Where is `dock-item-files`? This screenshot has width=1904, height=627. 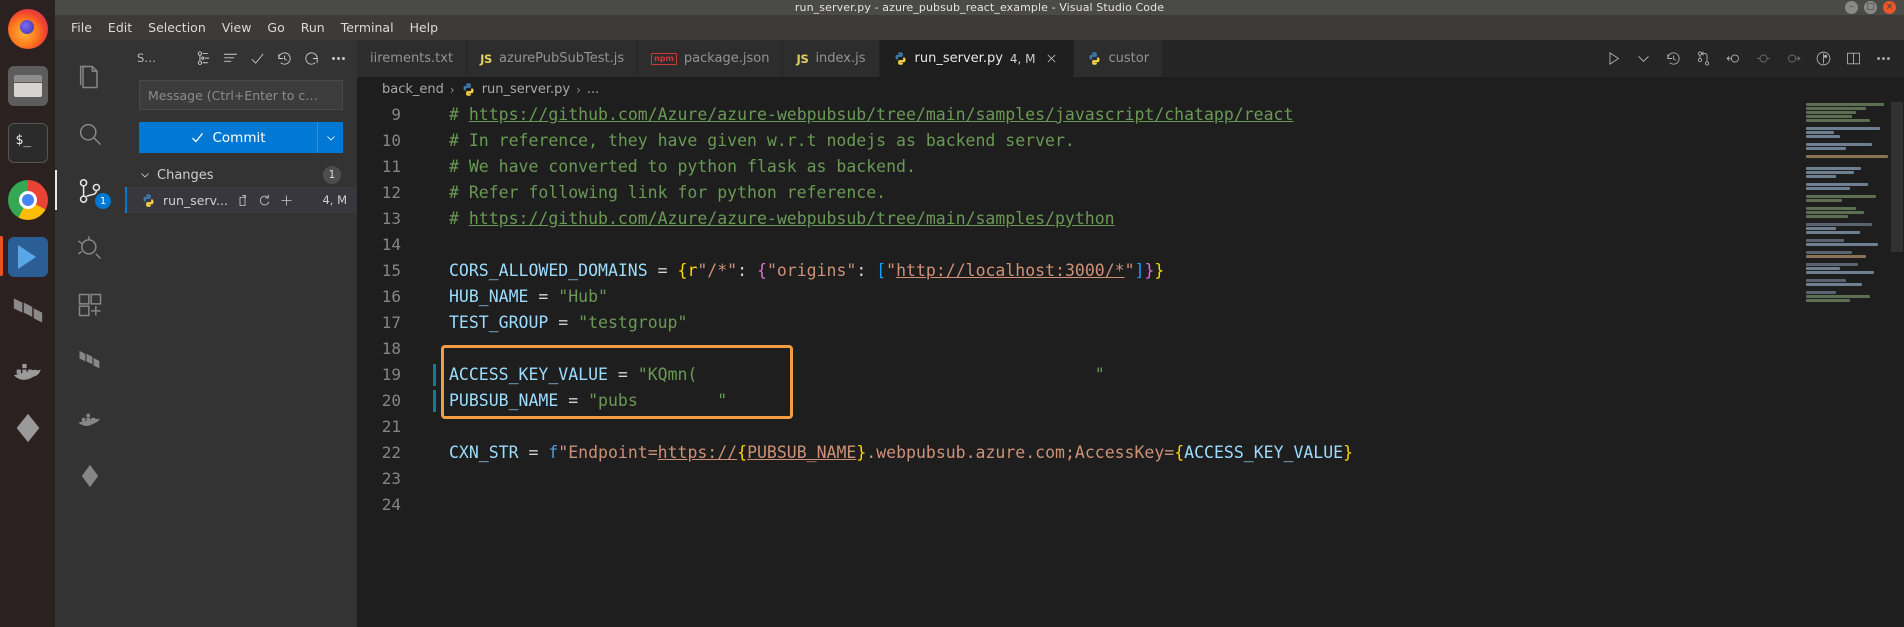
dock-item-files is located at coordinates (27, 85).